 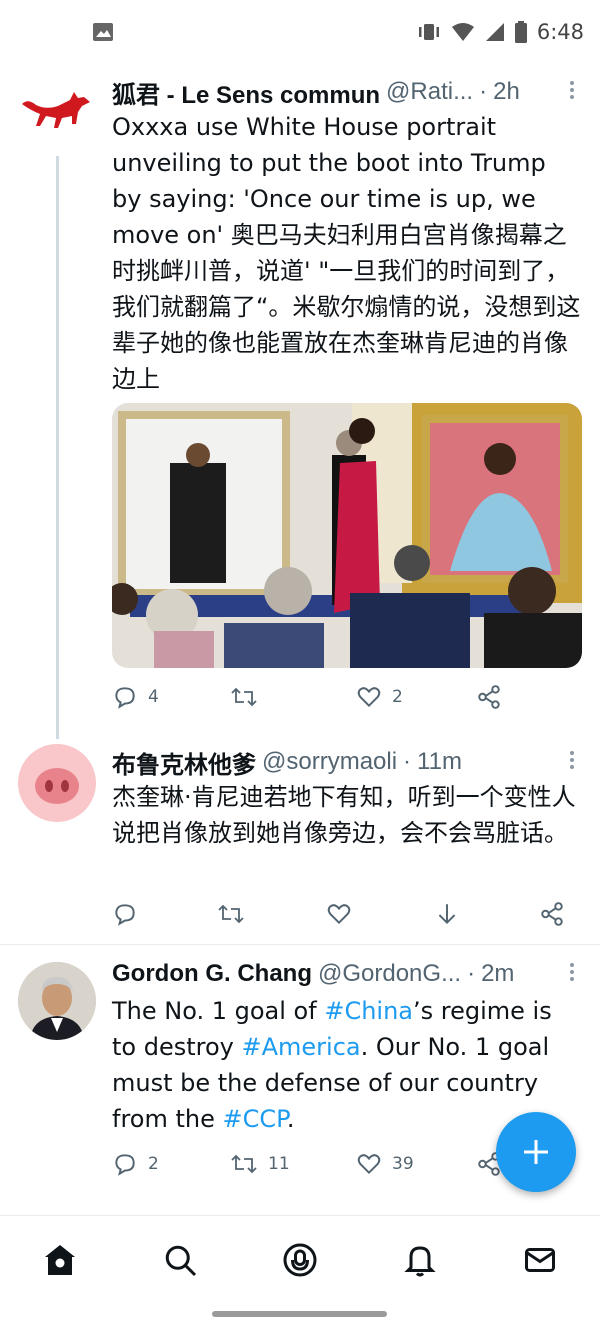 I want to click on like-button, so click(x=339, y=914).